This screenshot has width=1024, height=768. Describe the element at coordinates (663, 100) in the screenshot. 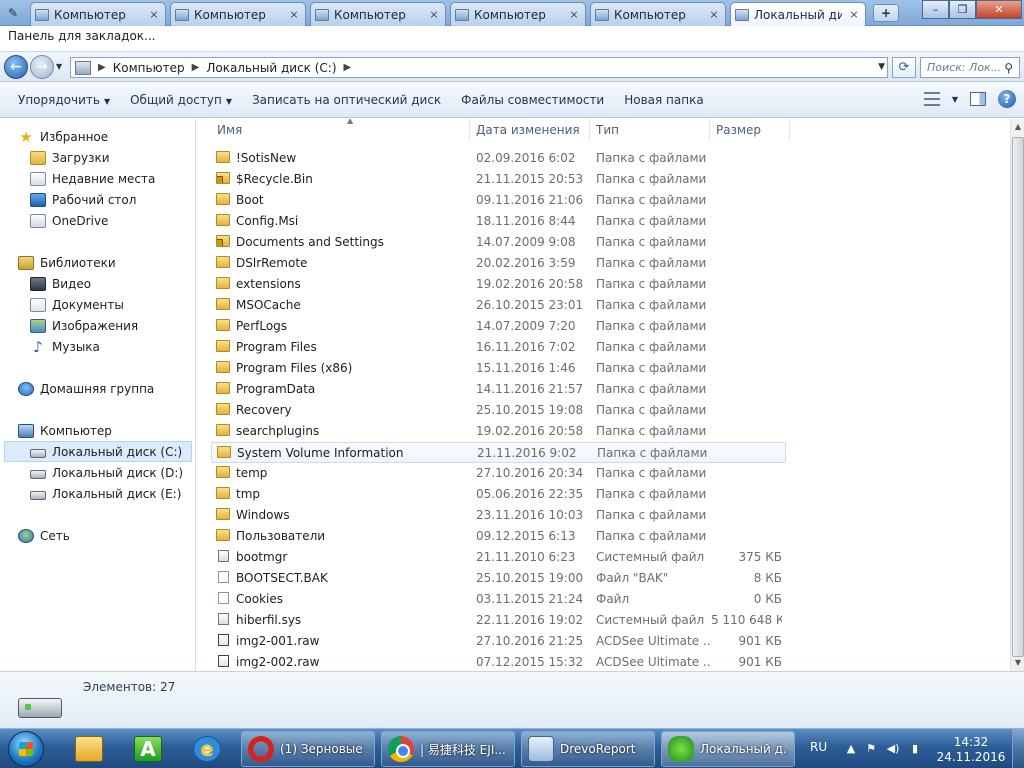

I see `new-folder-button: Новая папка` at that location.